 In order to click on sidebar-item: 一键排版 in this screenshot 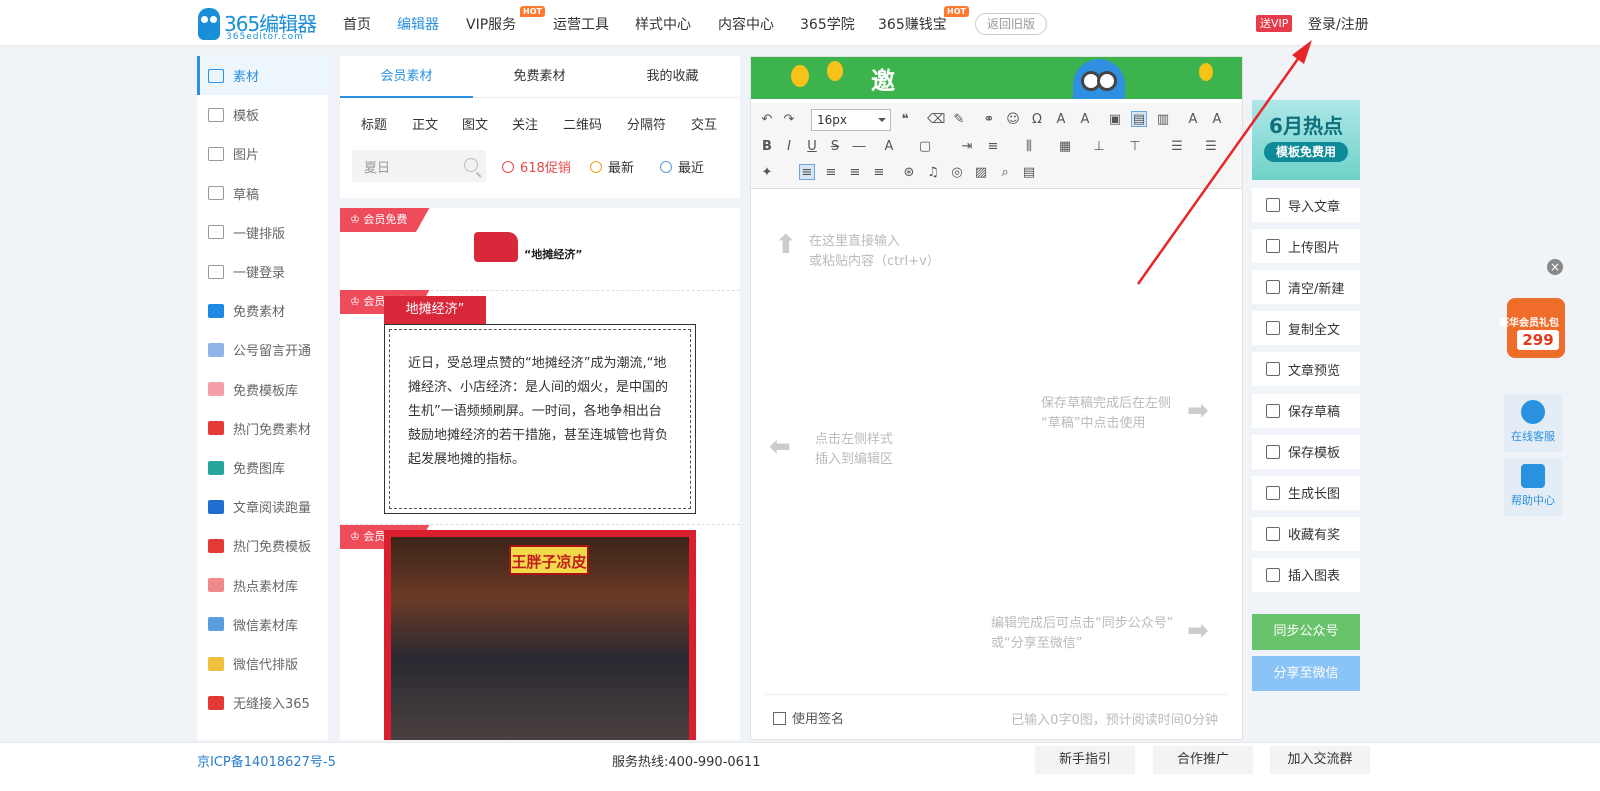, I will do `click(262, 232)`.